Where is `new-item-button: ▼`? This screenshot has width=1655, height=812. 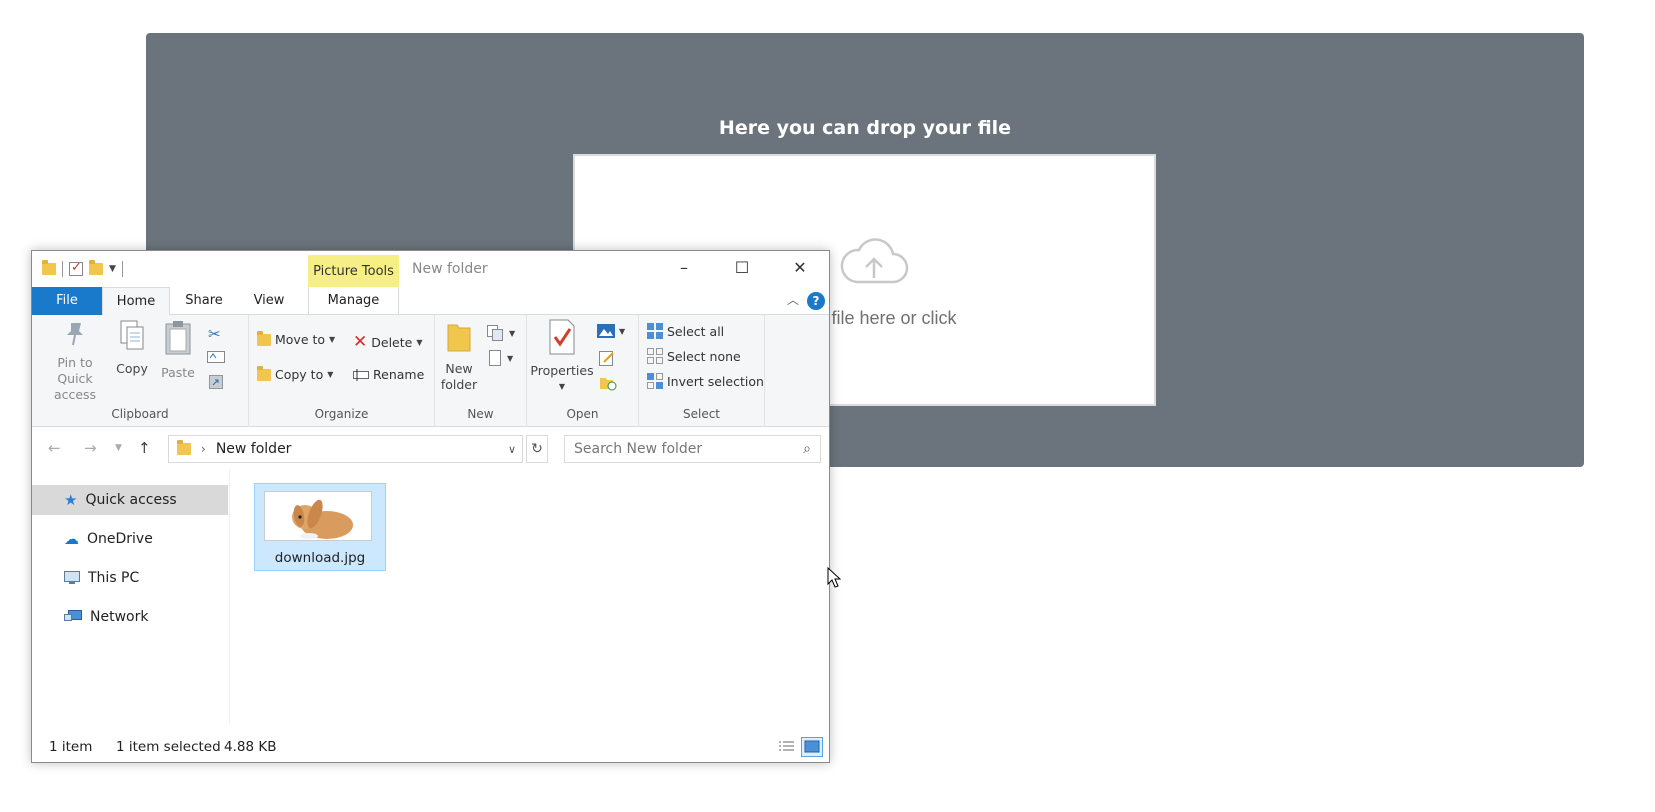
new-item-button: ▼ is located at coordinates (501, 333).